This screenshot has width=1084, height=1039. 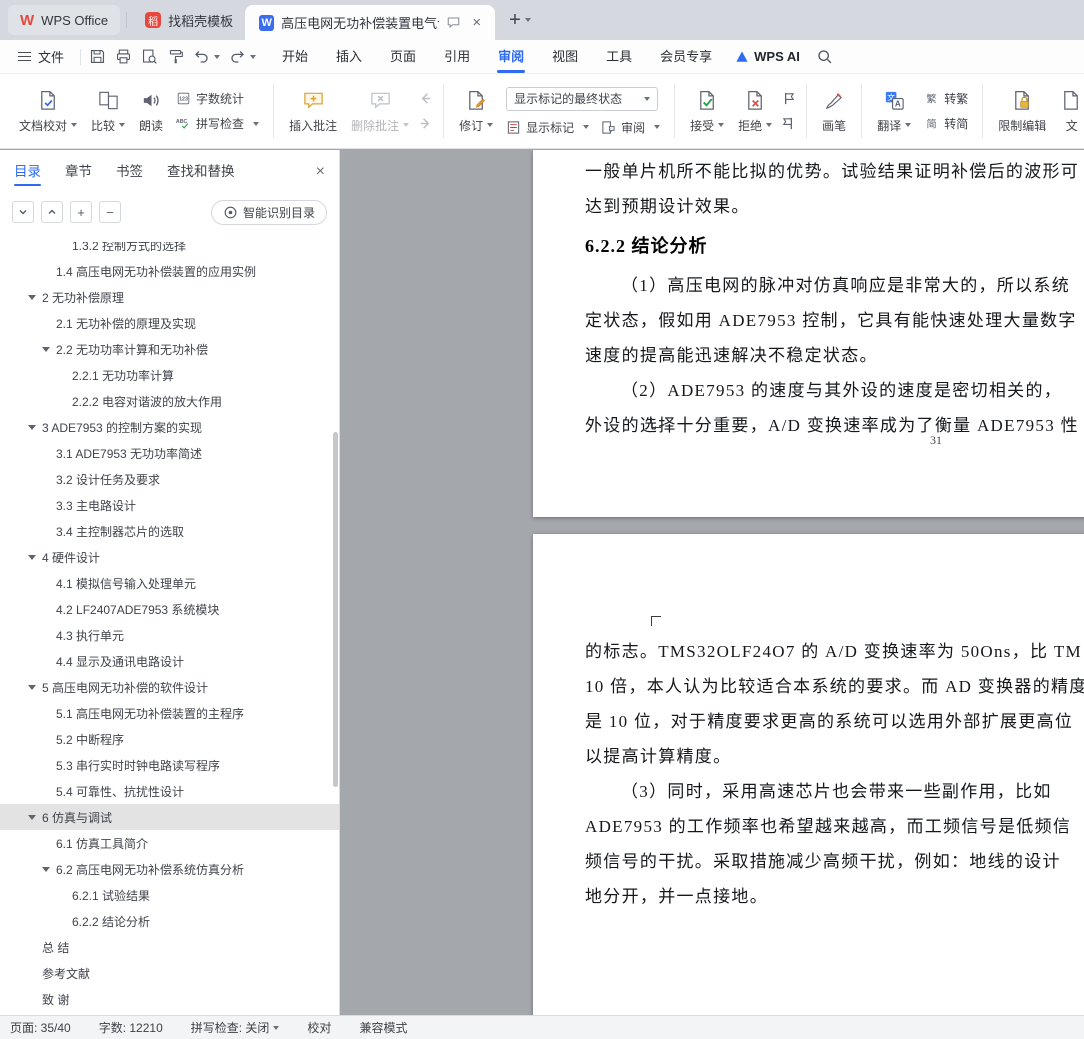 What do you see at coordinates (169, 609) in the screenshot?
I see `toc-item: 4.2 LF2407ADE7953 系统模块` at bounding box center [169, 609].